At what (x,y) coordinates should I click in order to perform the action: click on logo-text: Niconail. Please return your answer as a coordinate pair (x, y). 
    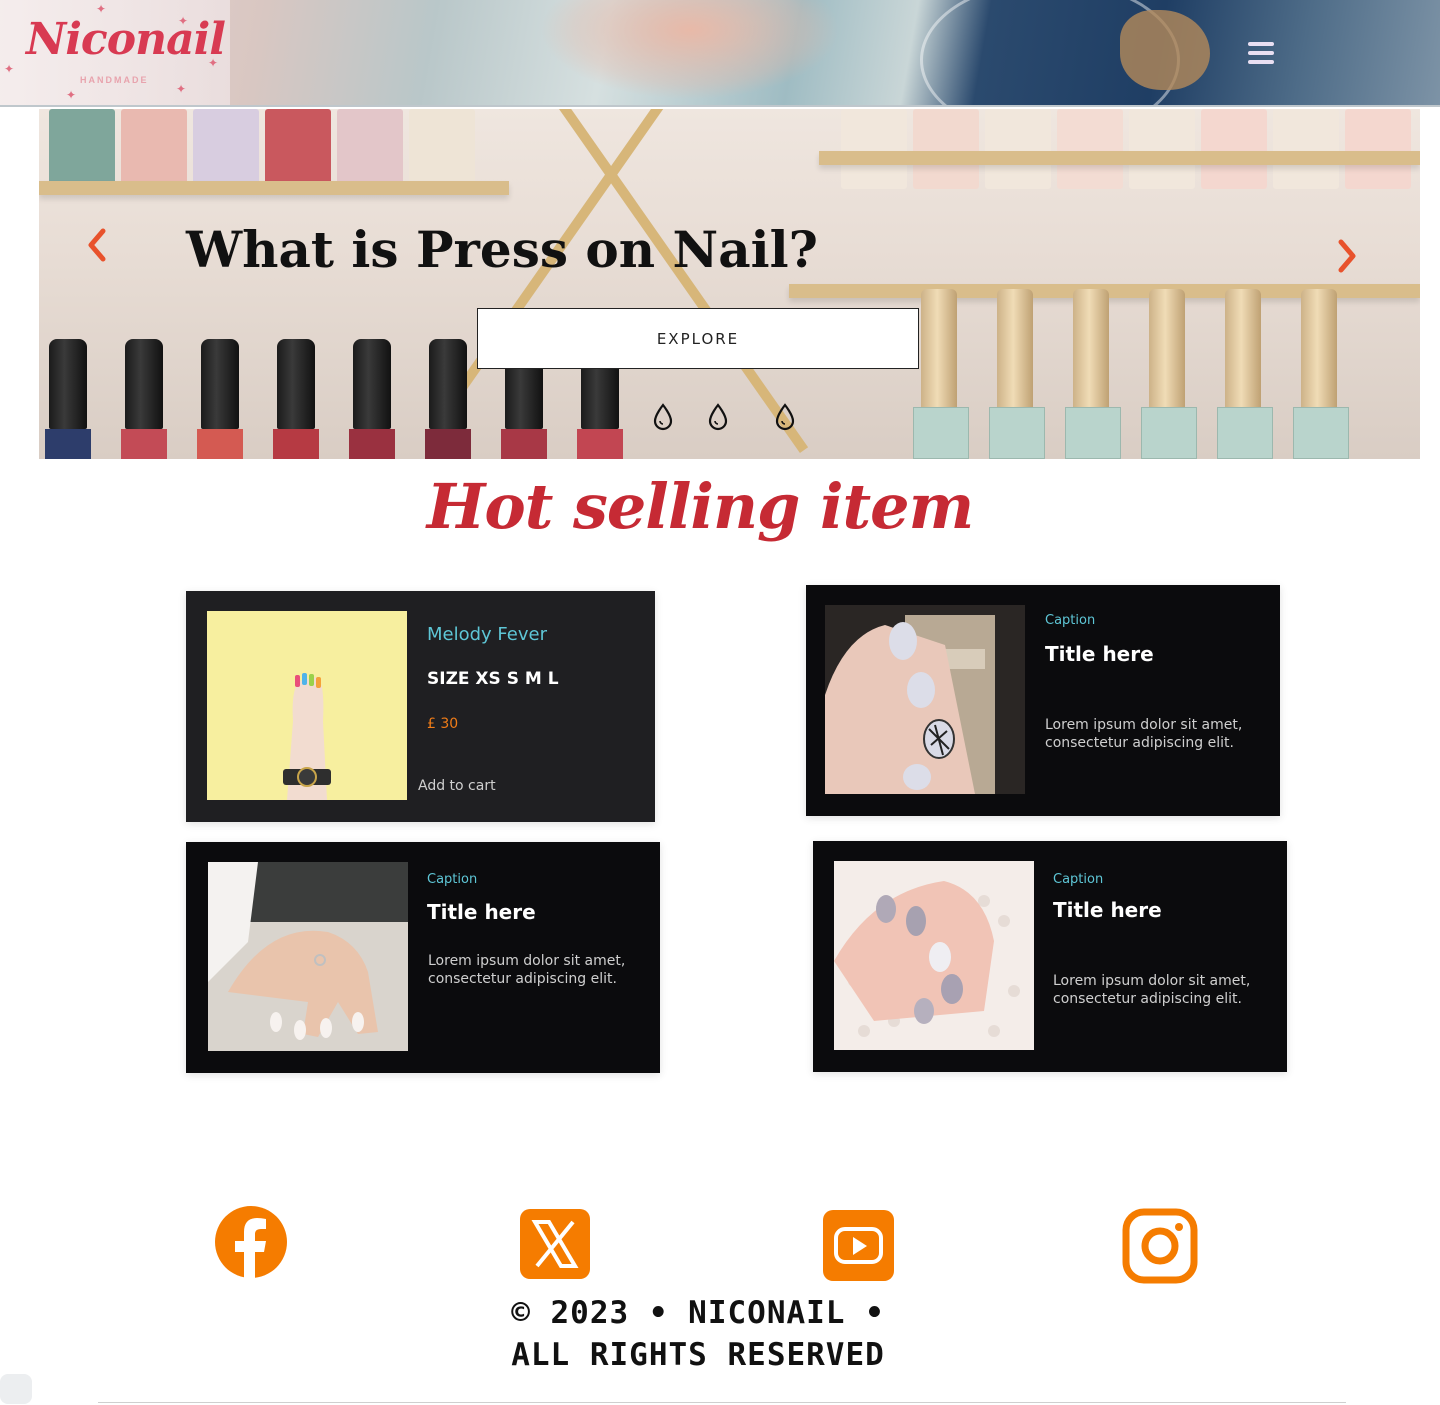
    Looking at the image, I should click on (126, 39).